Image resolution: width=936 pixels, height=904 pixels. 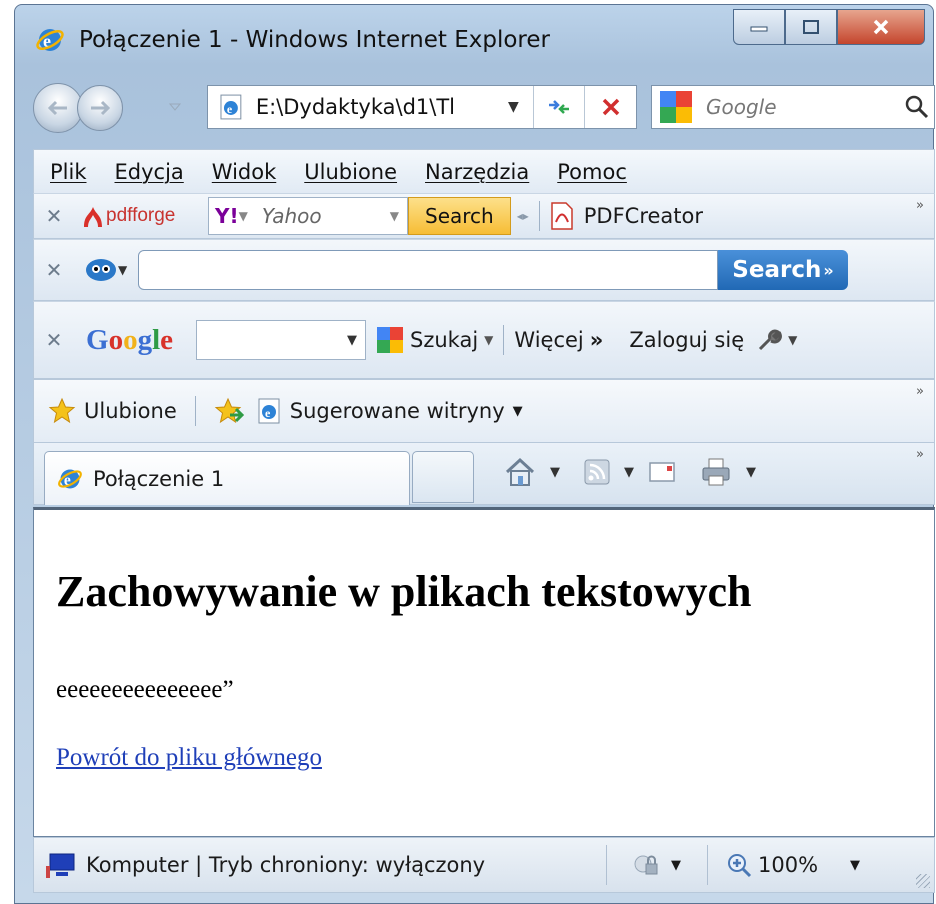 What do you see at coordinates (404, 591) in the screenshot?
I see `page-heading: Zachowywanie w plikach tekstowych` at bounding box center [404, 591].